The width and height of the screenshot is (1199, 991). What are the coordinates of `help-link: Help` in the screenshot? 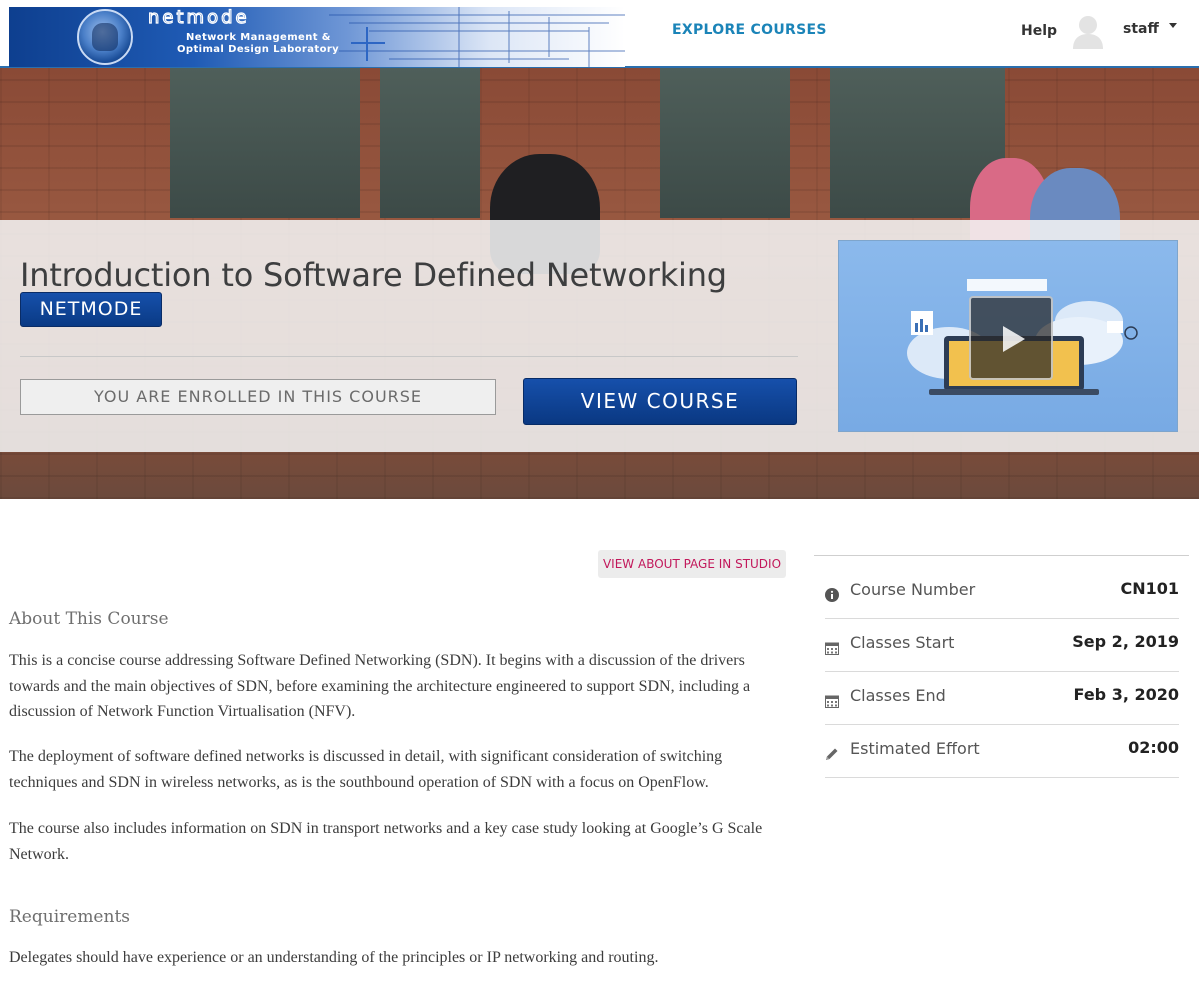 It's located at (1039, 31).